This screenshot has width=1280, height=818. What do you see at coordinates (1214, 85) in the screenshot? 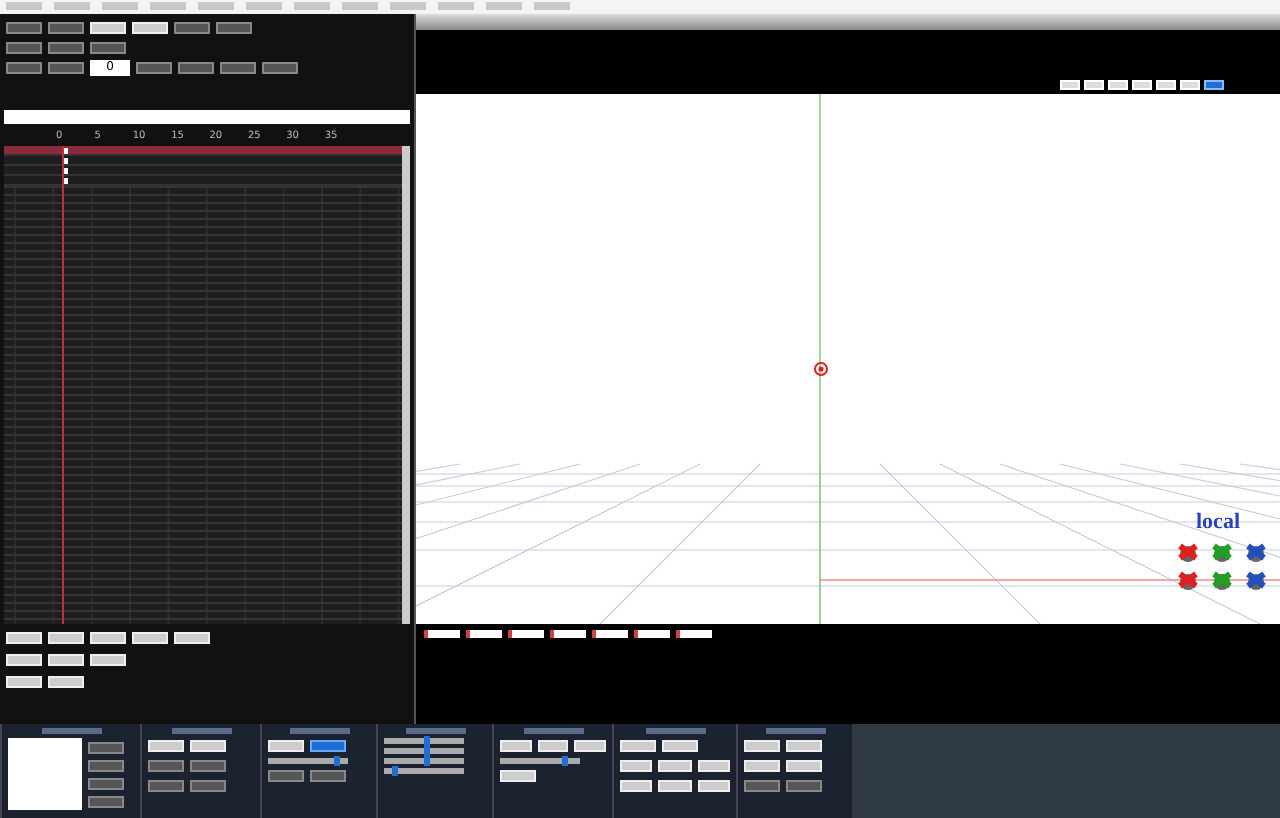
I see `view-button` at bounding box center [1214, 85].